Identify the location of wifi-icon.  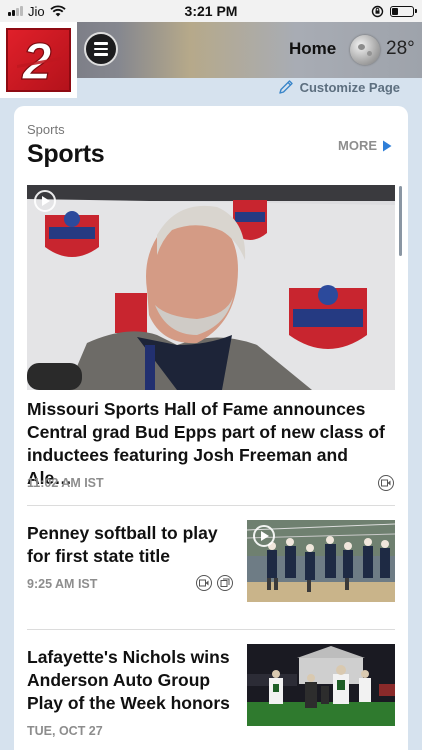
(57, 11).